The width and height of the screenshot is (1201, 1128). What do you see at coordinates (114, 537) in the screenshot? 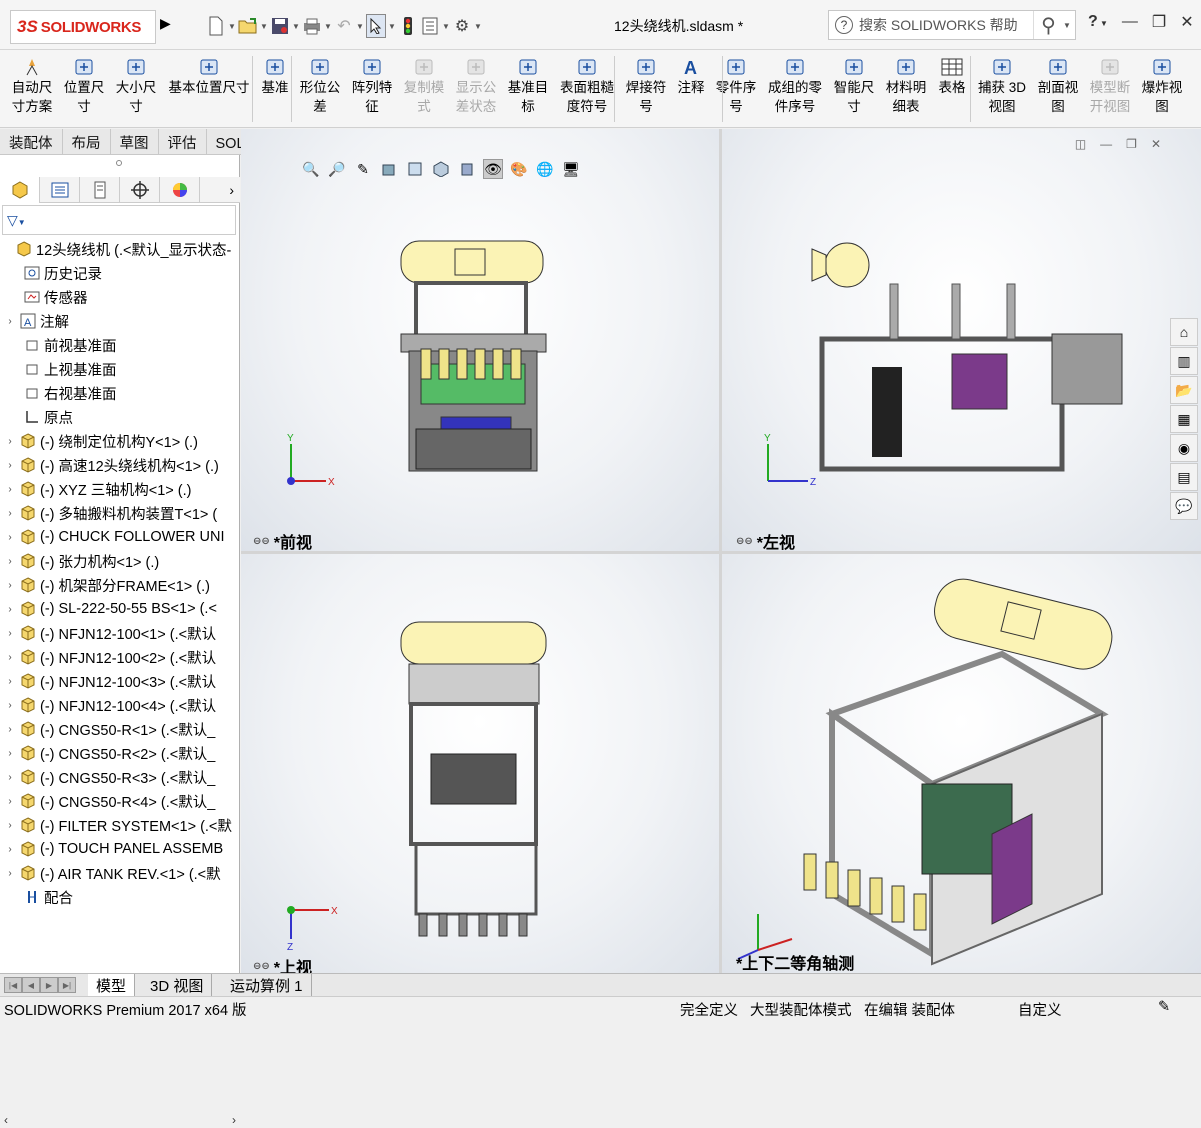
I see `tree-item: › (-) CHUCK FOLLOWER UNI` at bounding box center [114, 537].